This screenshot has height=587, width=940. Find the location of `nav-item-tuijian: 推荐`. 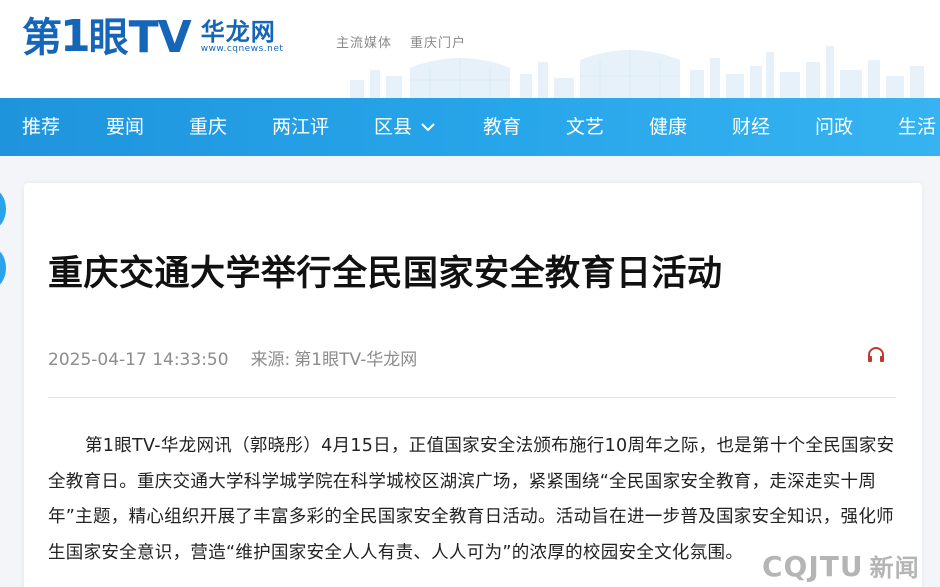

nav-item-tuijian: 推荐 is located at coordinates (41, 127).